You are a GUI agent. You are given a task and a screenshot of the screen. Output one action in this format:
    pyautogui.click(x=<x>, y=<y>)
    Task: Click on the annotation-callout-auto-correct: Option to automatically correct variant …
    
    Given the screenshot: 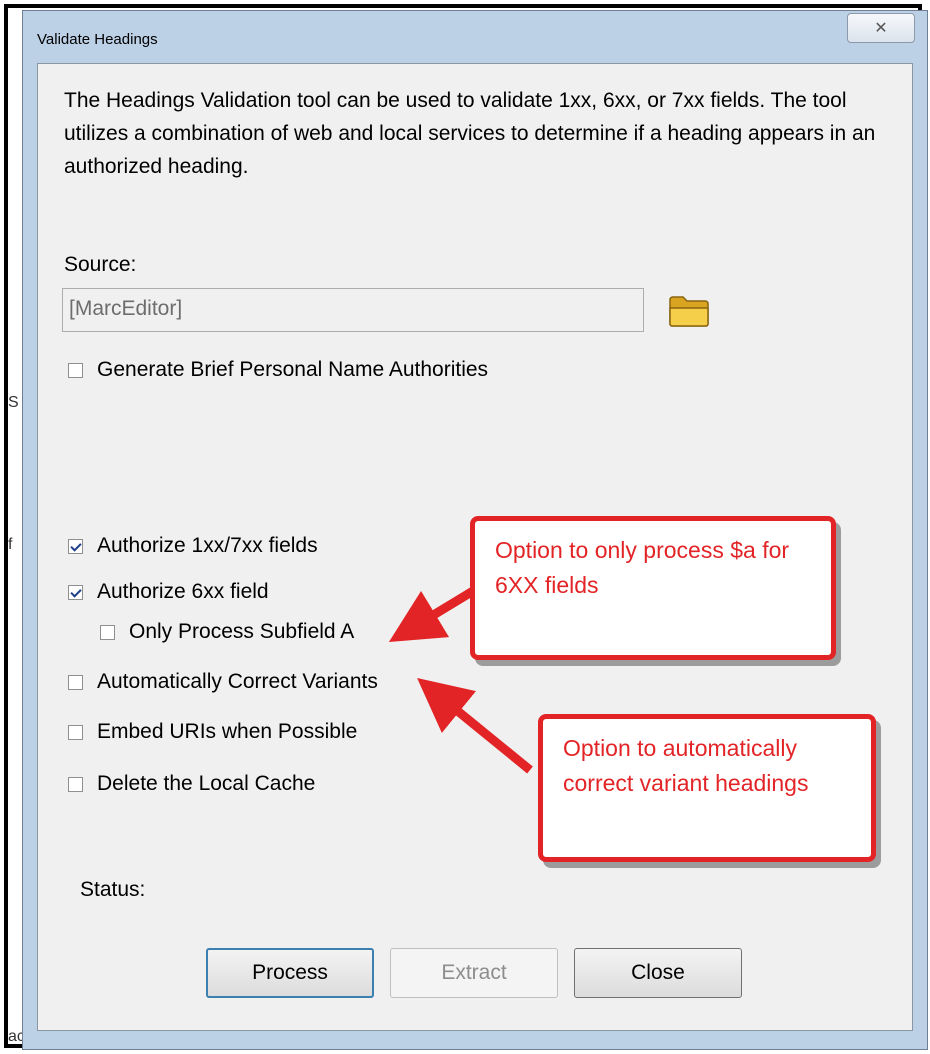 What is the action you would take?
    pyautogui.click(x=707, y=788)
    